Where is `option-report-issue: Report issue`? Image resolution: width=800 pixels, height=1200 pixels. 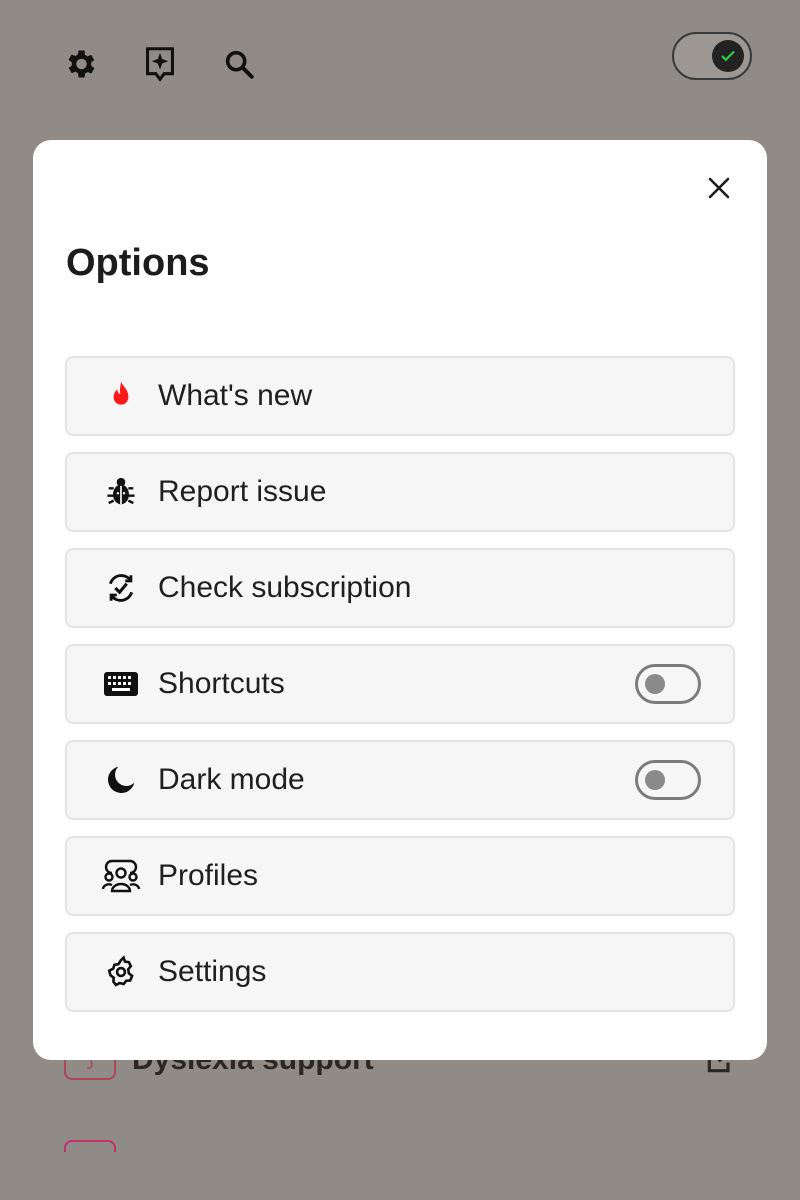 option-report-issue: Report issue is located at coordinates (400, 492).